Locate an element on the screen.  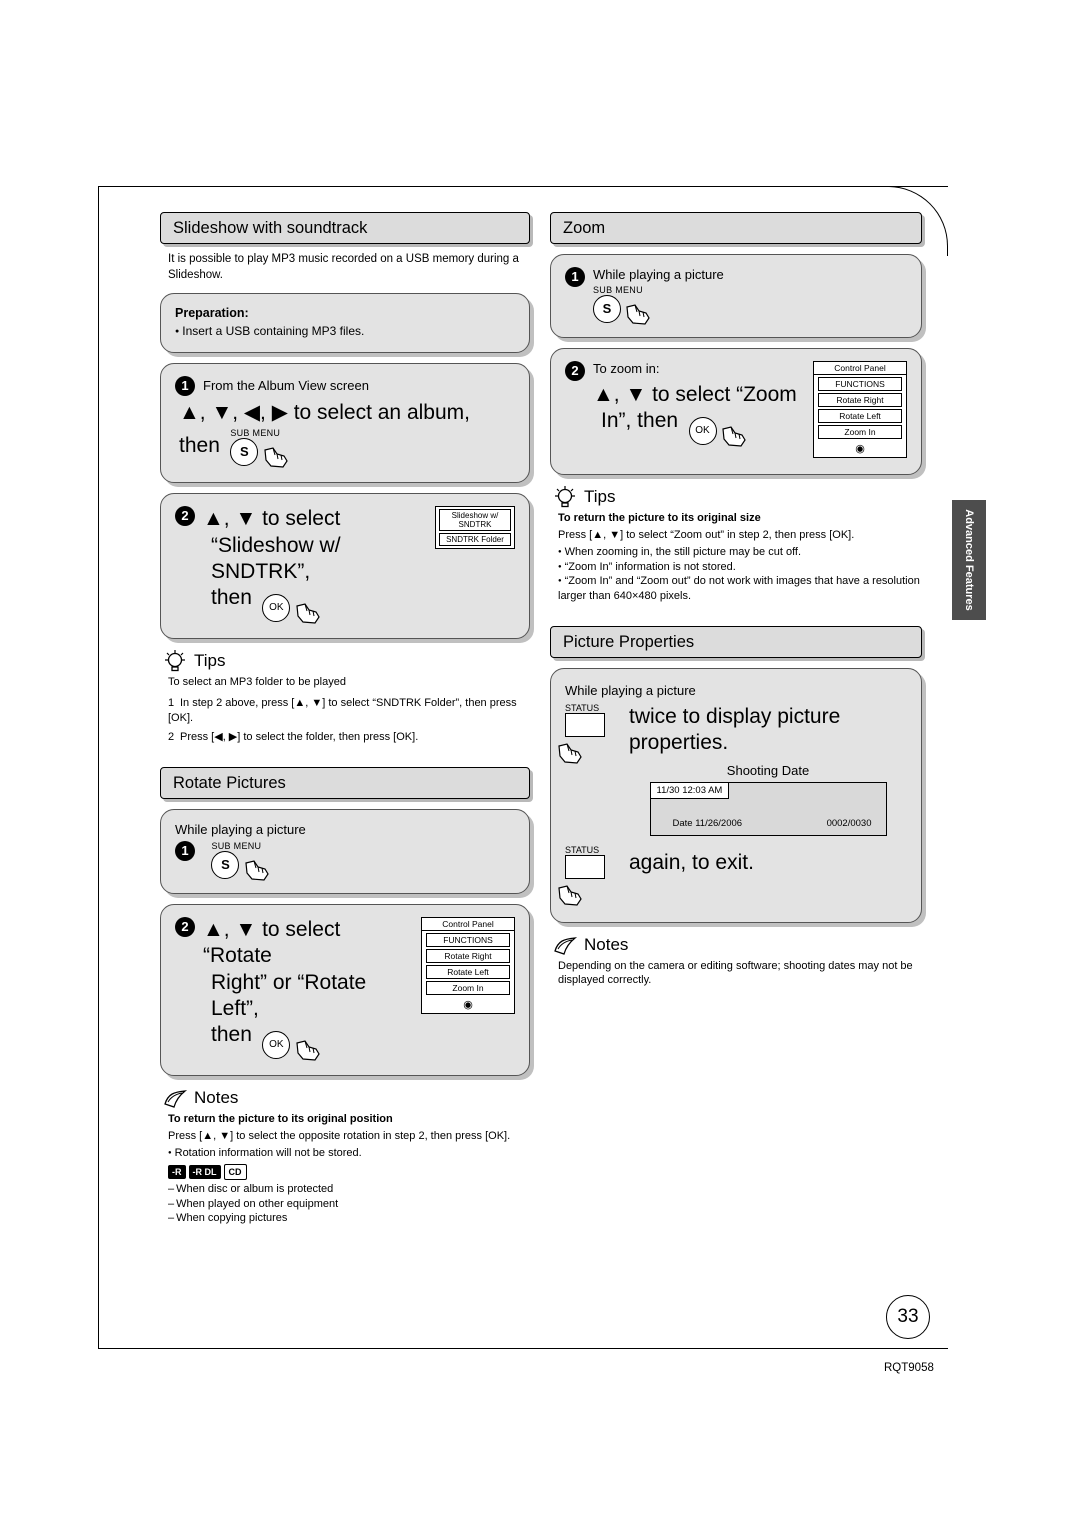
rotate-step1: While playing a picture 1 SUB MENU S is located at coordinates (345, 852).